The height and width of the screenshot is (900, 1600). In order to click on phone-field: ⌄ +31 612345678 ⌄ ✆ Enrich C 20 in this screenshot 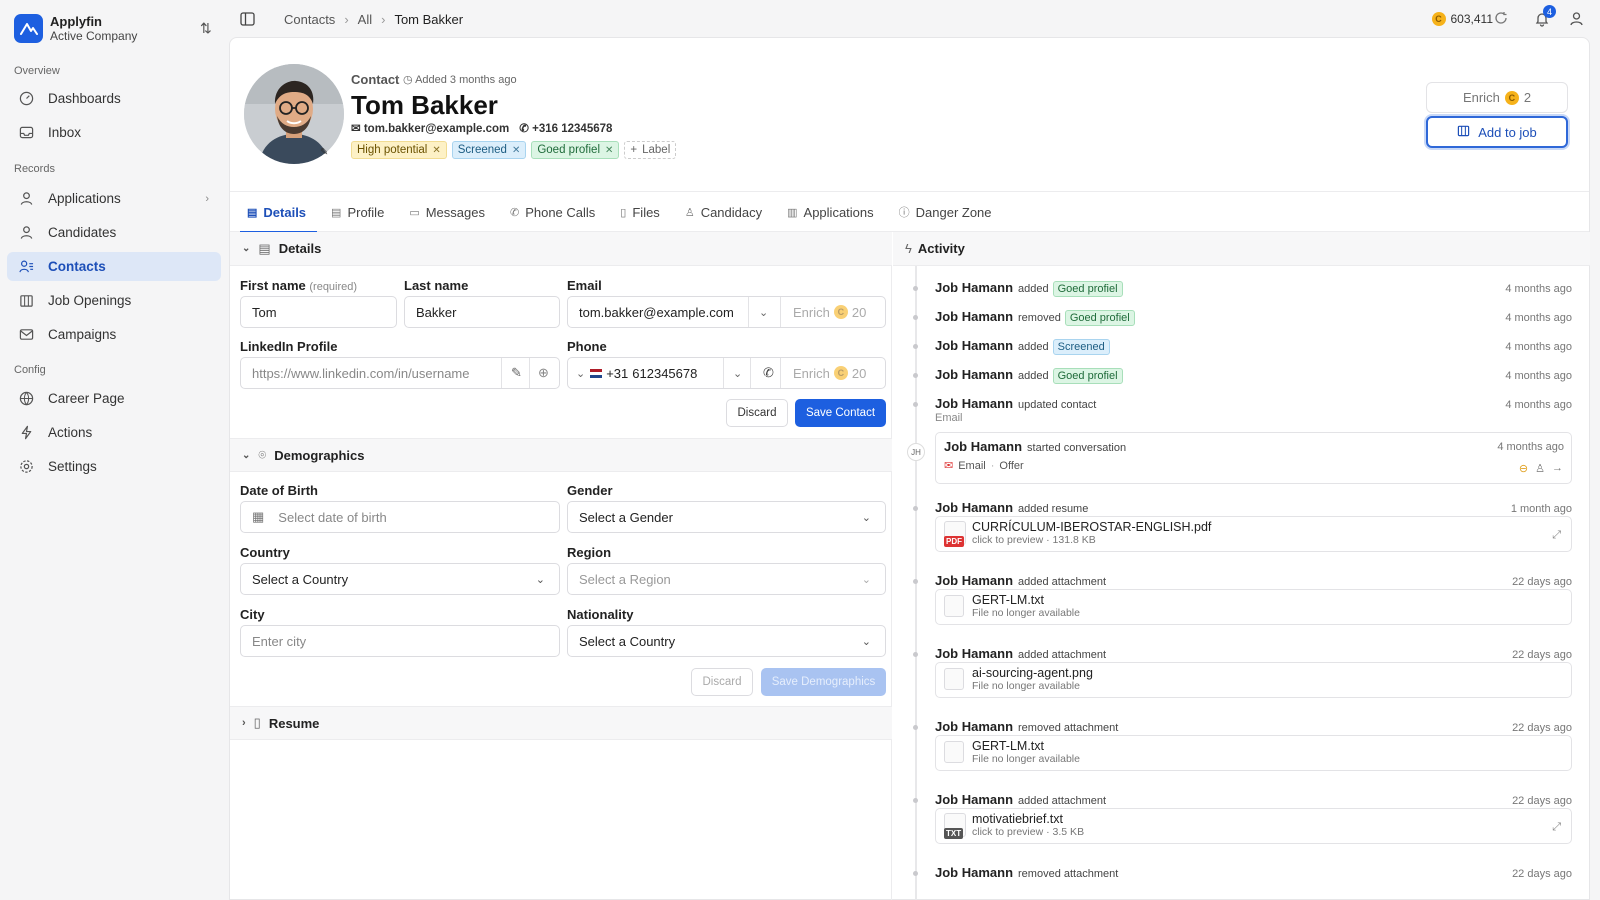, I will do `click(726, 373)`.